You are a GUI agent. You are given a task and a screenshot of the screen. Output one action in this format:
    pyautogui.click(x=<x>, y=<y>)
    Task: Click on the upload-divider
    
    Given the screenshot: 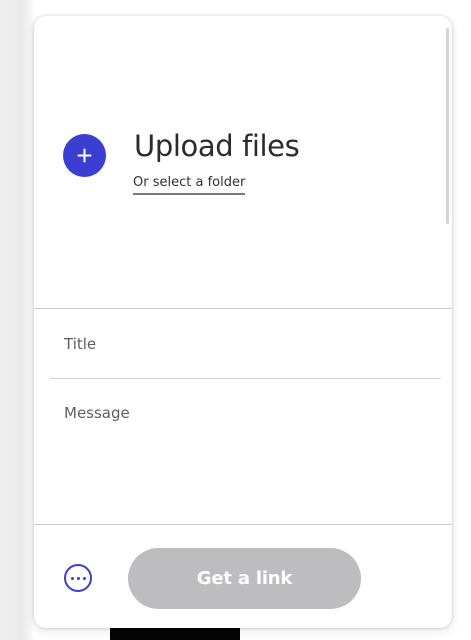 What is the action you would take?
    pyautogui.click(x=243, y=308)
    